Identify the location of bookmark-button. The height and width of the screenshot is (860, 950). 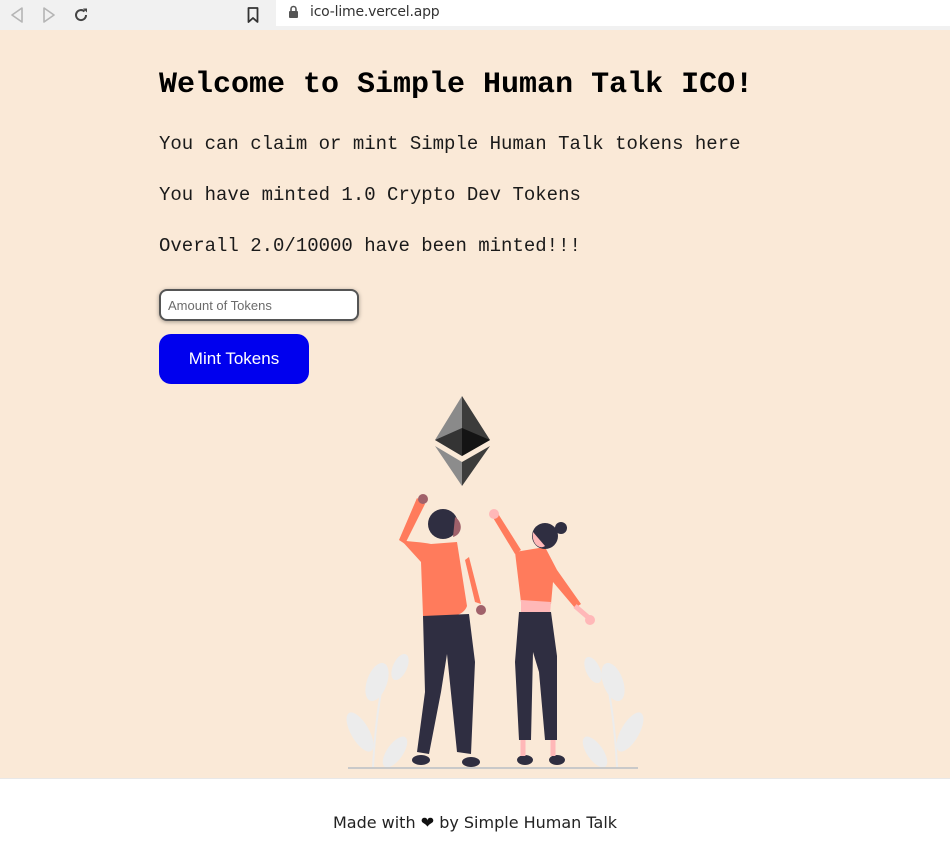
(253, 15).